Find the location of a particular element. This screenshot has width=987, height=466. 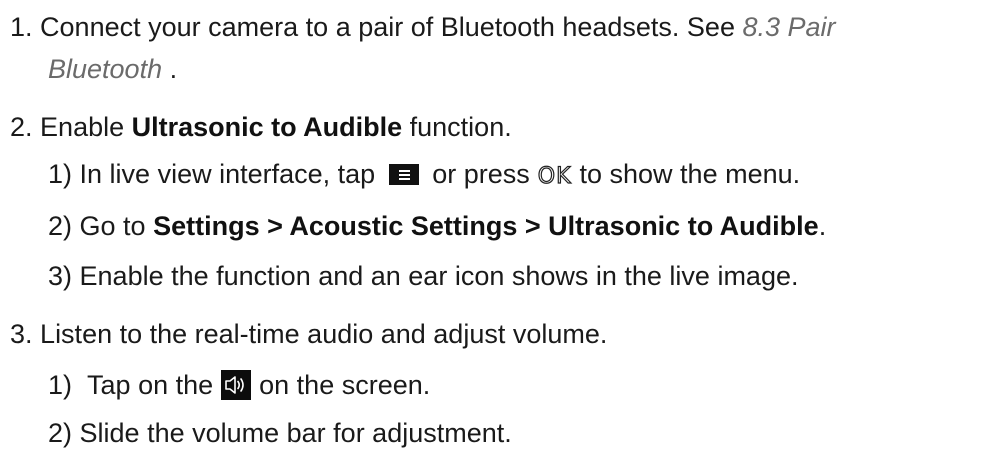

section-link: 8.3 Pair is located at coordinates (788, 27).